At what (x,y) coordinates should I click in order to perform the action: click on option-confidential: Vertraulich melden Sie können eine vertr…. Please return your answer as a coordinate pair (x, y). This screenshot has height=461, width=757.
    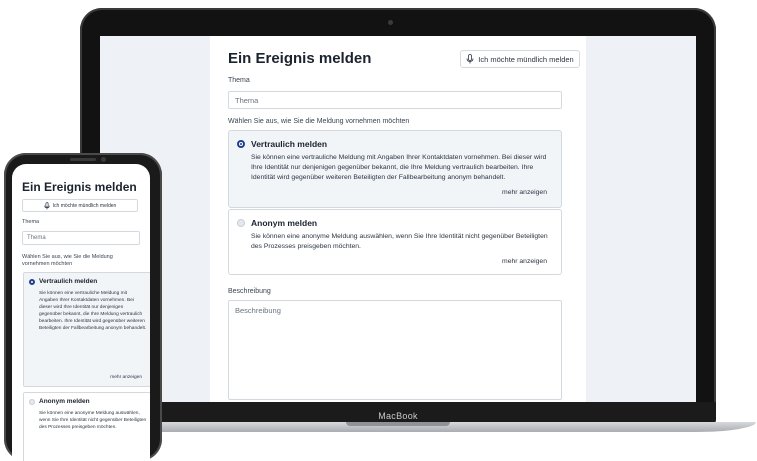
    Looking at the image, I should click on (395, 169).